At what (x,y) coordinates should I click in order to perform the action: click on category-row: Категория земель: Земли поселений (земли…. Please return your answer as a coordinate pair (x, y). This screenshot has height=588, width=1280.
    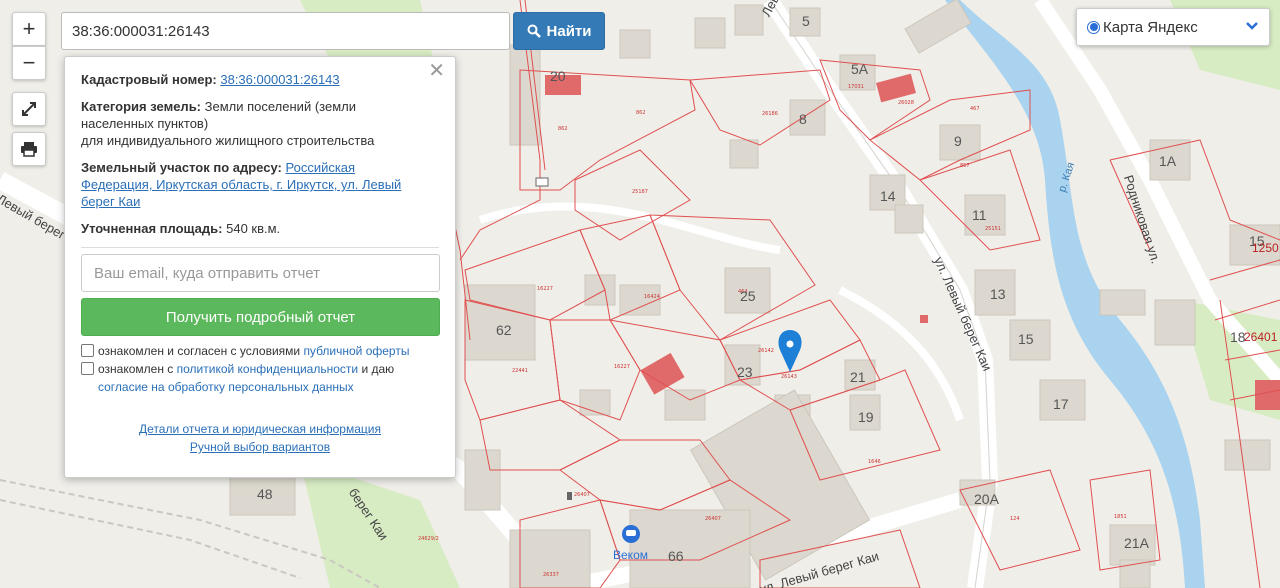
    Looking at the image, I should click on (260, 123).